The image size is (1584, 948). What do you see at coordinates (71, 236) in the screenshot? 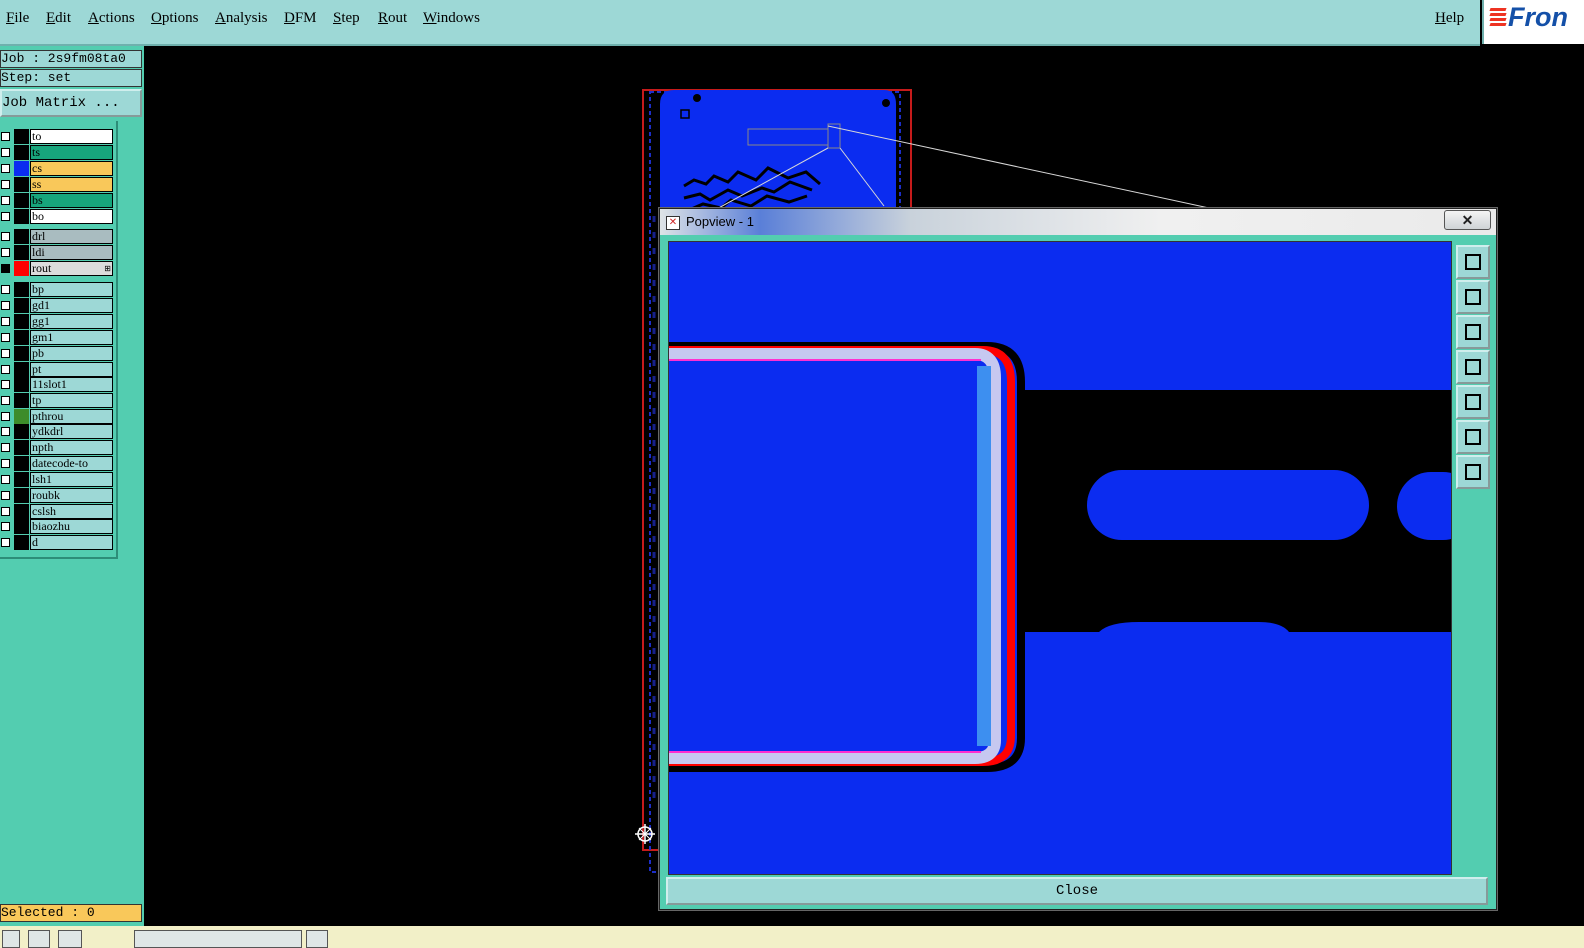
I see `layer-name: drl` at bounding box center [71, 236].